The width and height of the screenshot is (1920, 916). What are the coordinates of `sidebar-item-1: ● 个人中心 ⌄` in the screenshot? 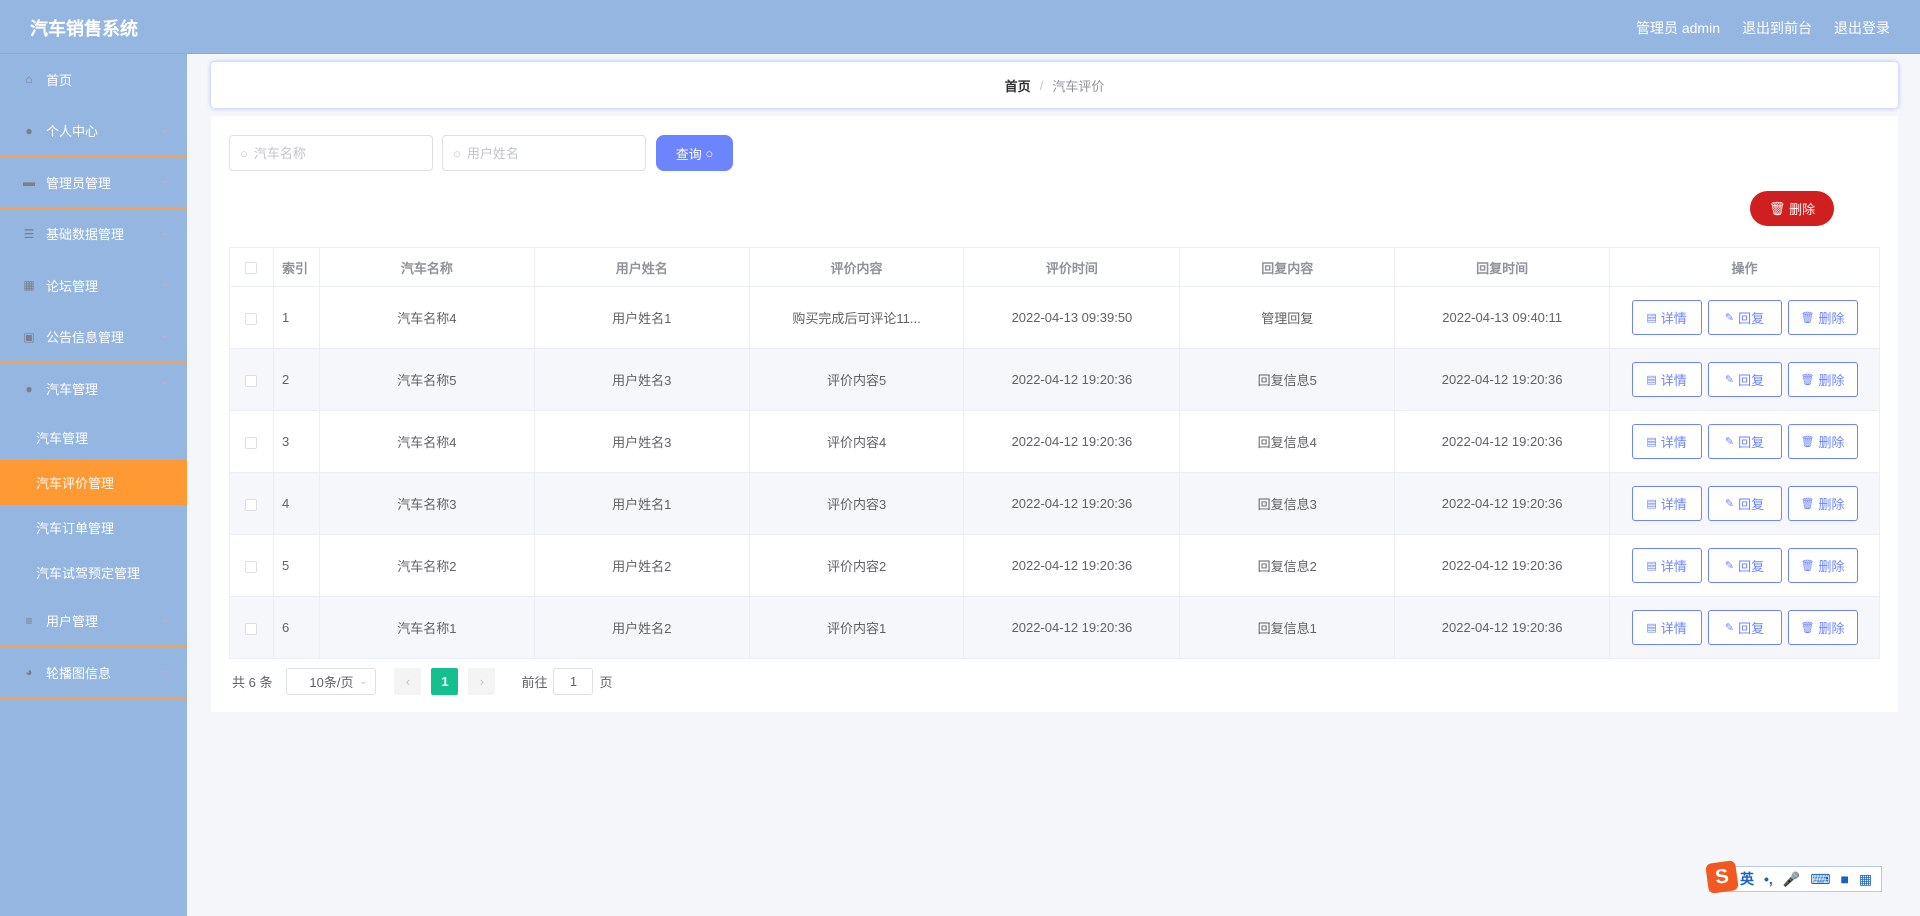 It's located at (93, 131).